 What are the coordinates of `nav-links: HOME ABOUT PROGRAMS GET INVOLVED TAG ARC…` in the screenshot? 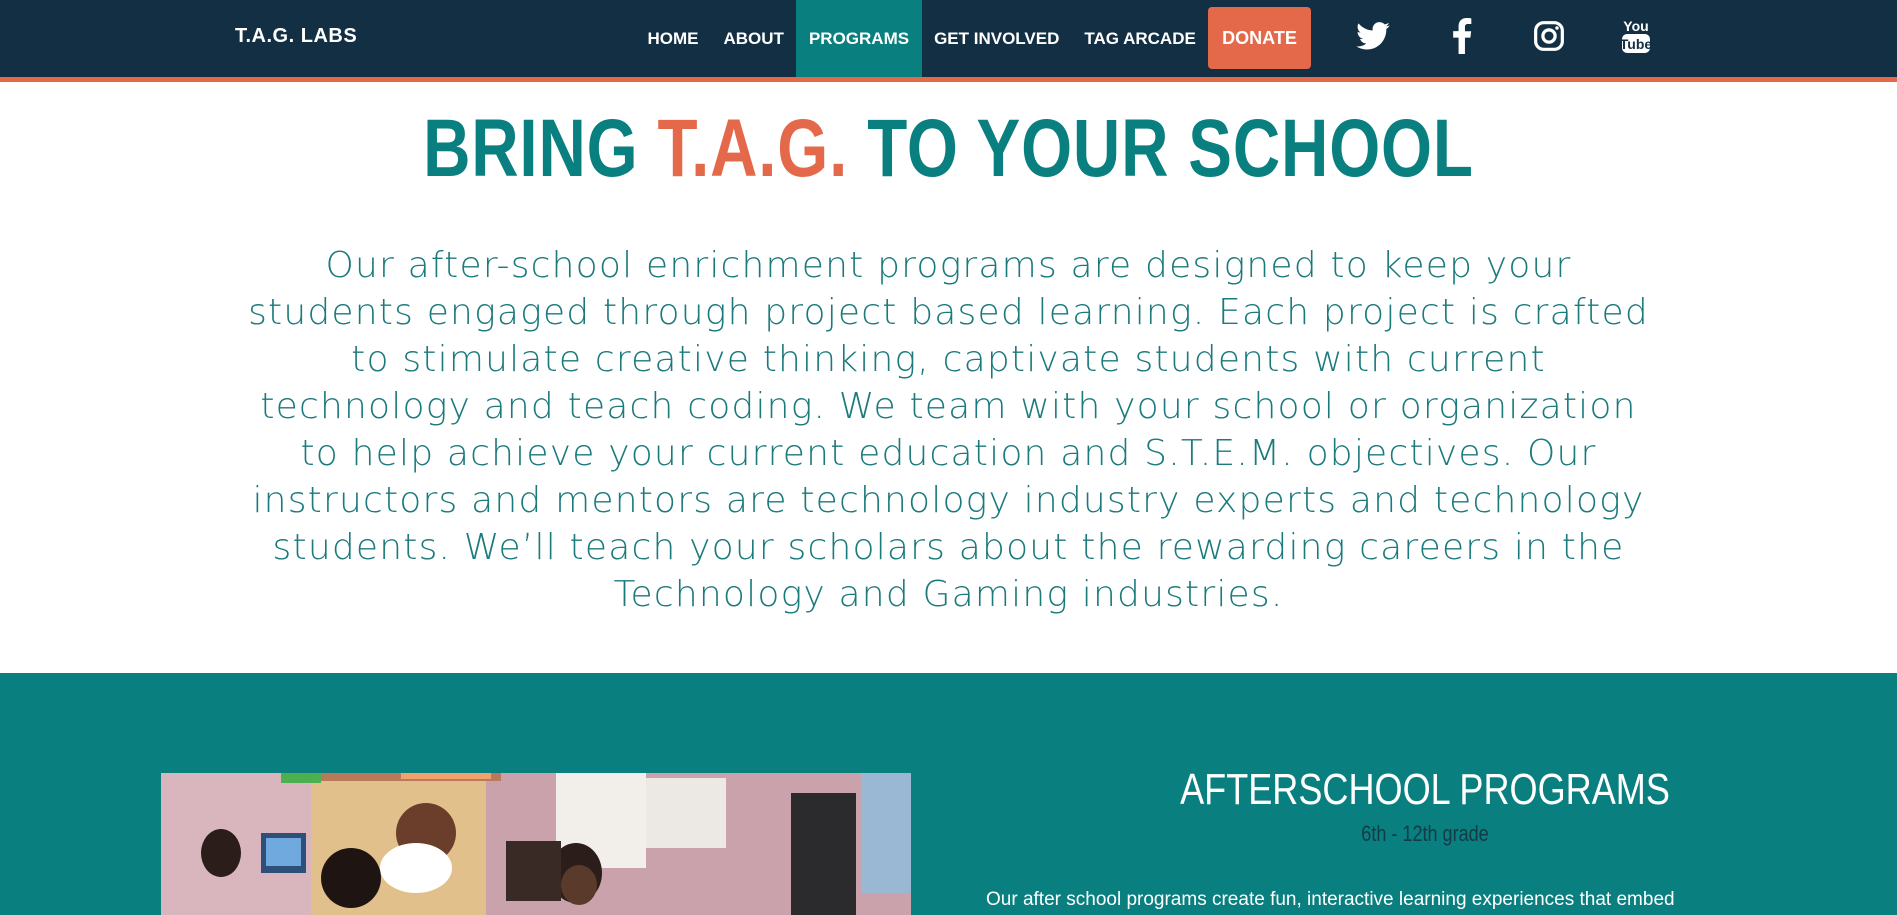 It's located at (921, 38).